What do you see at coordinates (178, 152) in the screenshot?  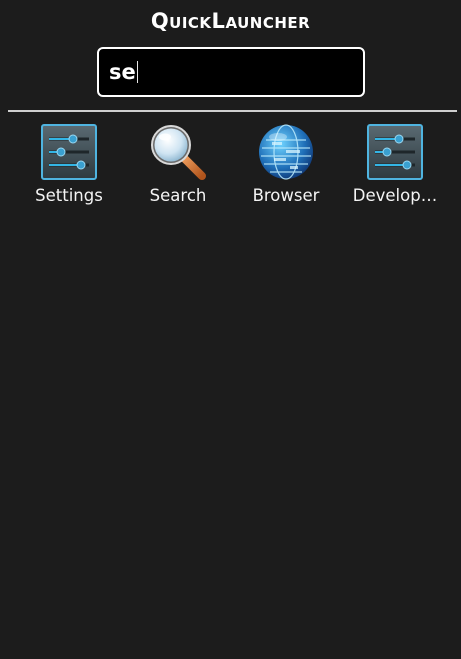 I see `magnifier-icon` at bounding box center [178, 152].